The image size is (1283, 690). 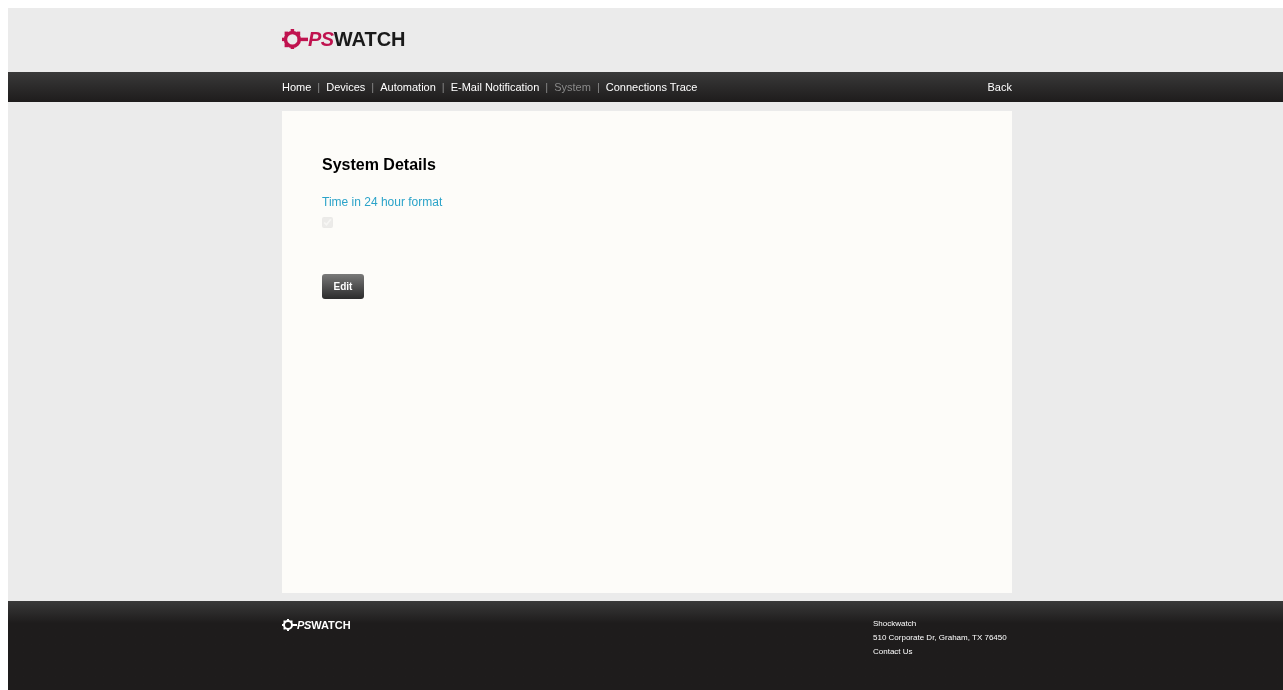 I want to click on nav-link: E-Mail Notification, so click(x=495, y=87).